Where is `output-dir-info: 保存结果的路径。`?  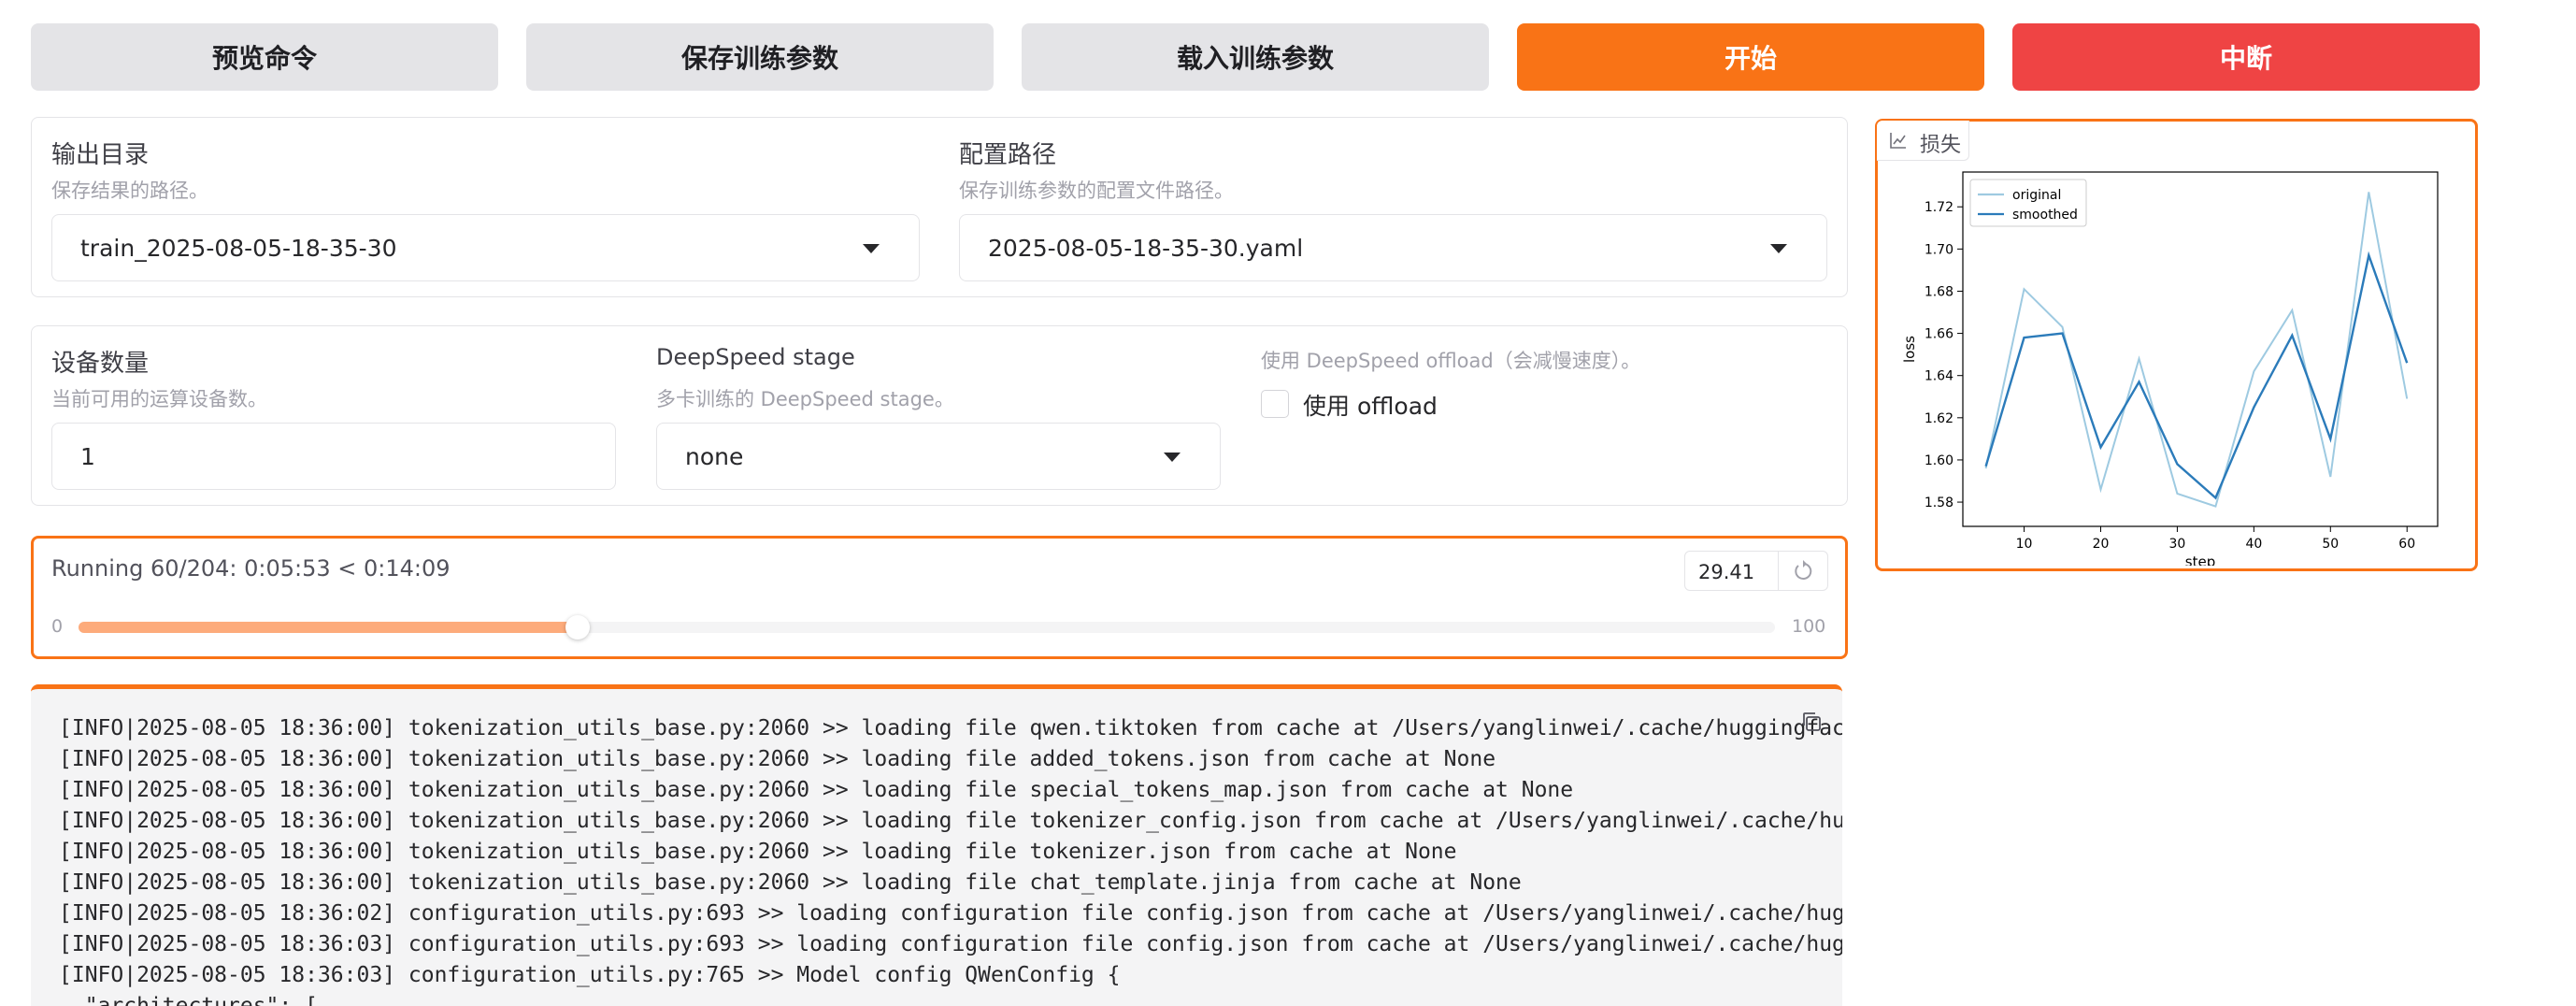
output-dir-info: 保存结果的路径。 is located at coordinates (129, 191).